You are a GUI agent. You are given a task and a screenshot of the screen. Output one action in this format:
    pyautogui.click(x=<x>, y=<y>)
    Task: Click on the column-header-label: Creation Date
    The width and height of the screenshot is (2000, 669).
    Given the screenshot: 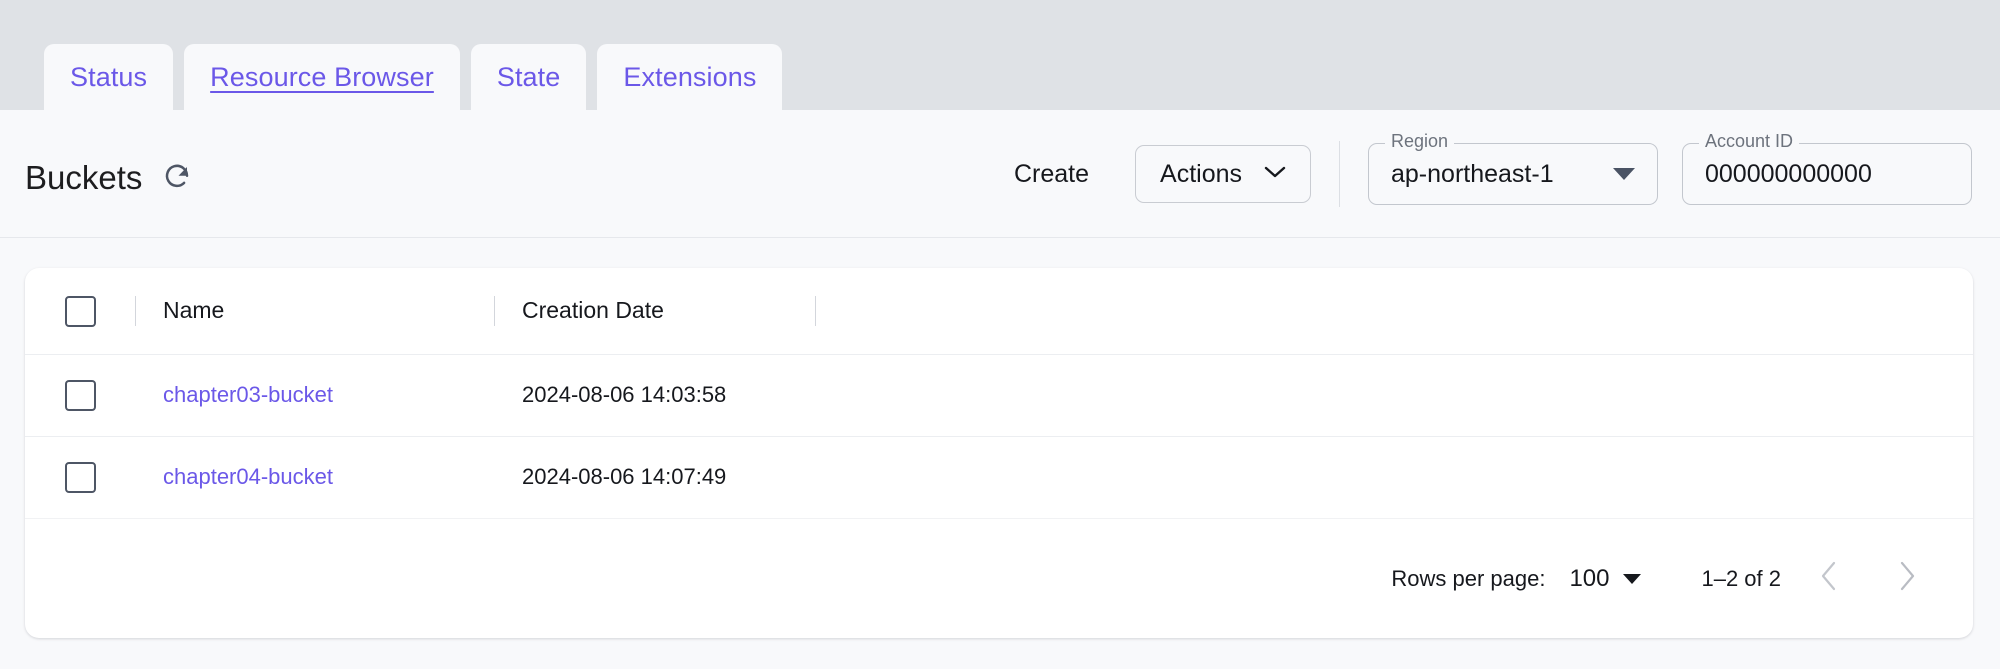 What is the action you would take?
    pyautogui.click(x=593, y=310)
    